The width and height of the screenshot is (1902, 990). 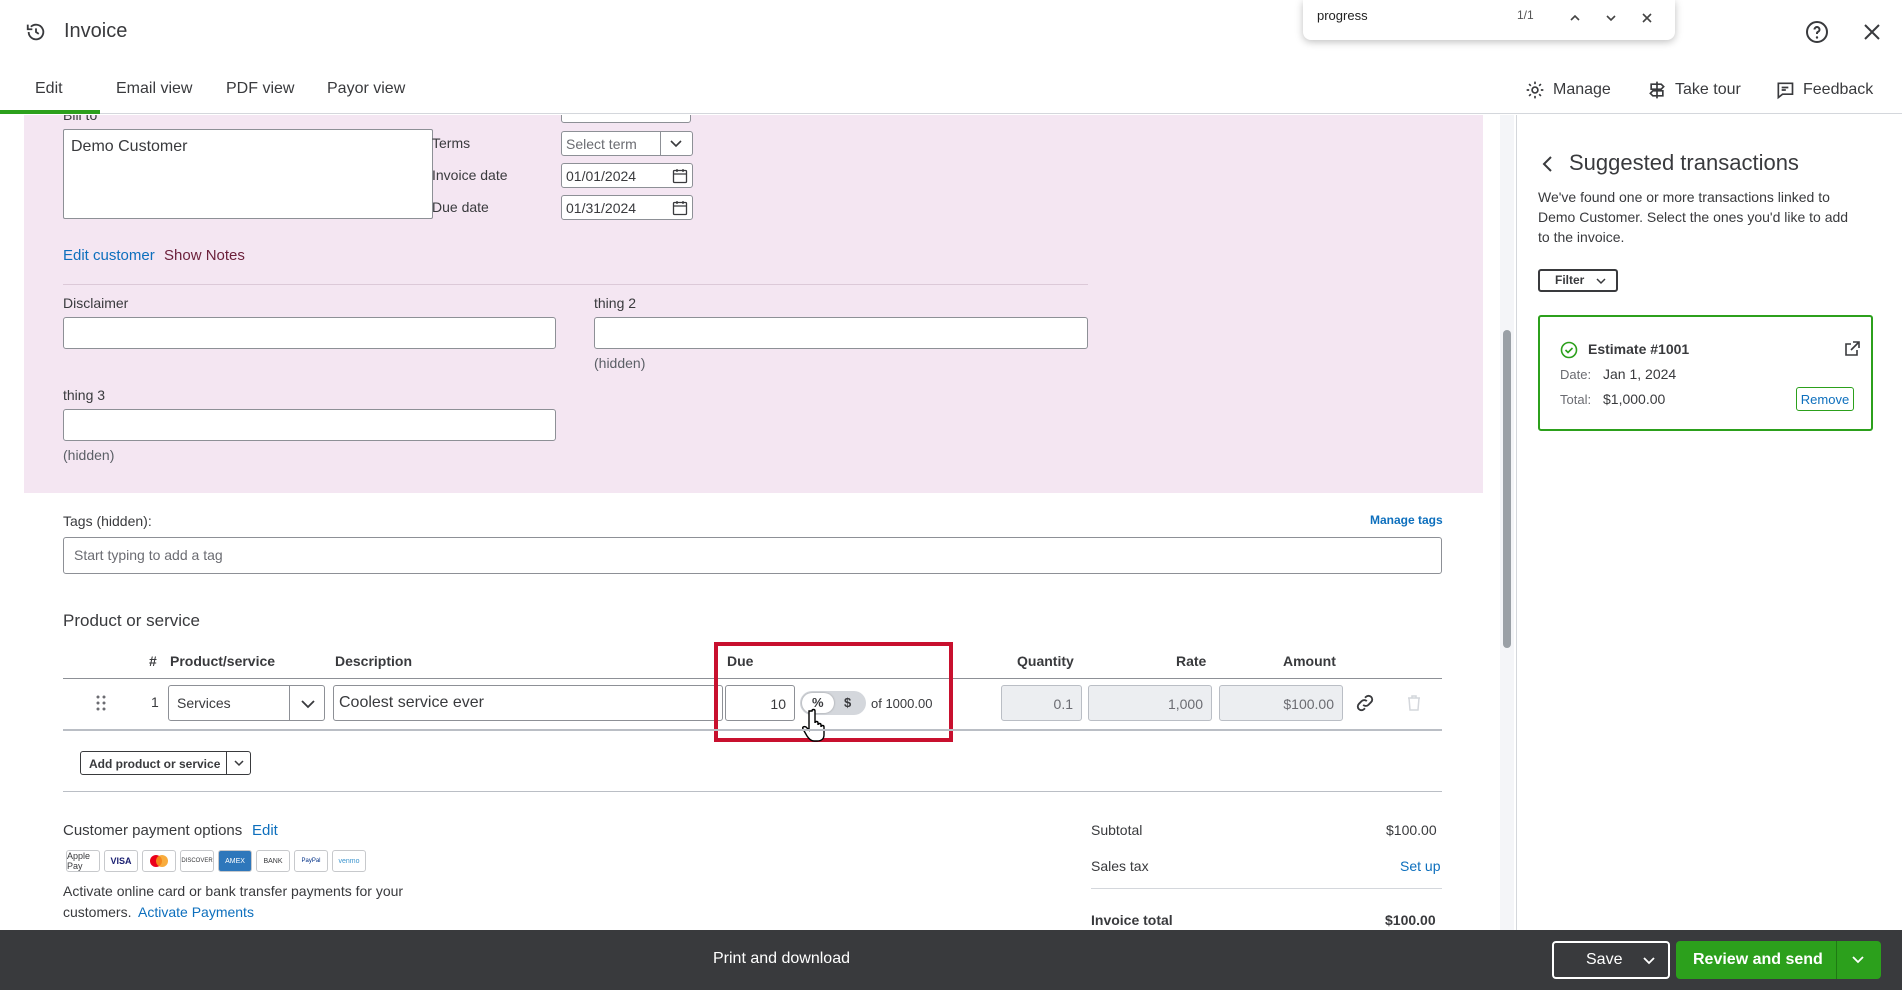 I want to click on bill-to-field: Demo Customer, so click(x=248, y=174).